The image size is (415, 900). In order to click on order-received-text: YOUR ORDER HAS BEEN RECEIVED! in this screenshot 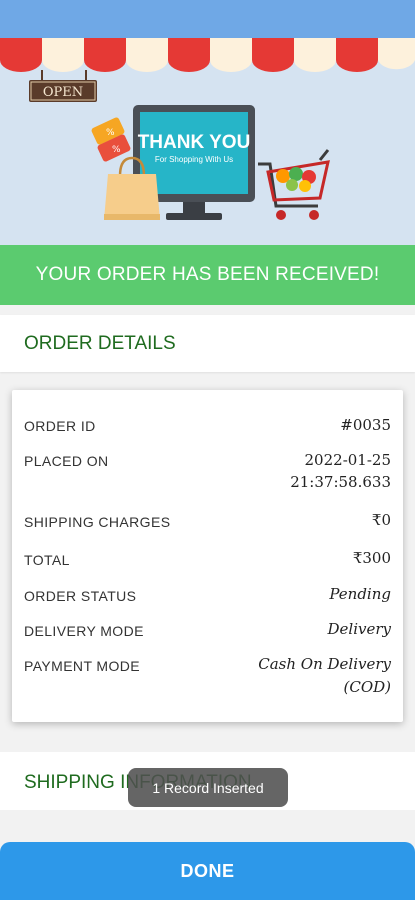, I will do `click(207, 274)`.